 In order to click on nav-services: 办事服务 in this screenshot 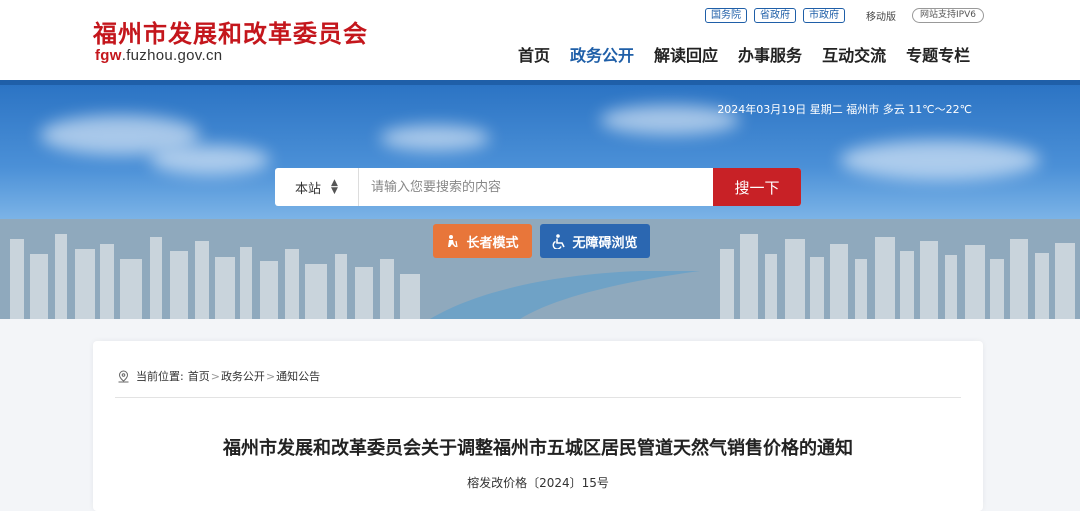, I will do `click(770, 56)`.